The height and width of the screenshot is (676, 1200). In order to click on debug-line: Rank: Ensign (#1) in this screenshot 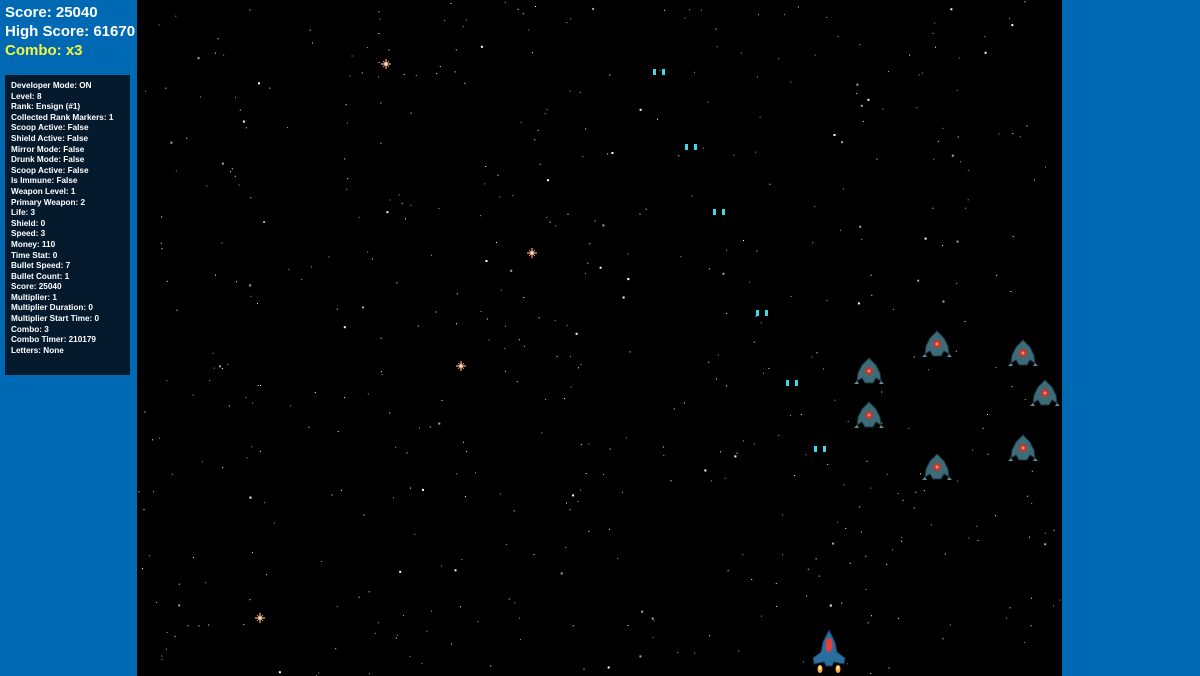, I will do `click(46, 107)`.